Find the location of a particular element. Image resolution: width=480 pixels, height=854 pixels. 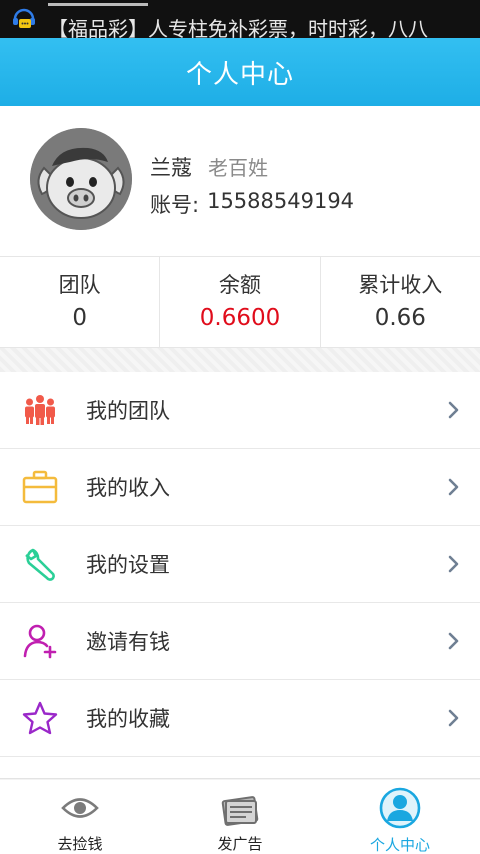

menu-item-label: 邀请有钱 is located at coordinates (128, 642).